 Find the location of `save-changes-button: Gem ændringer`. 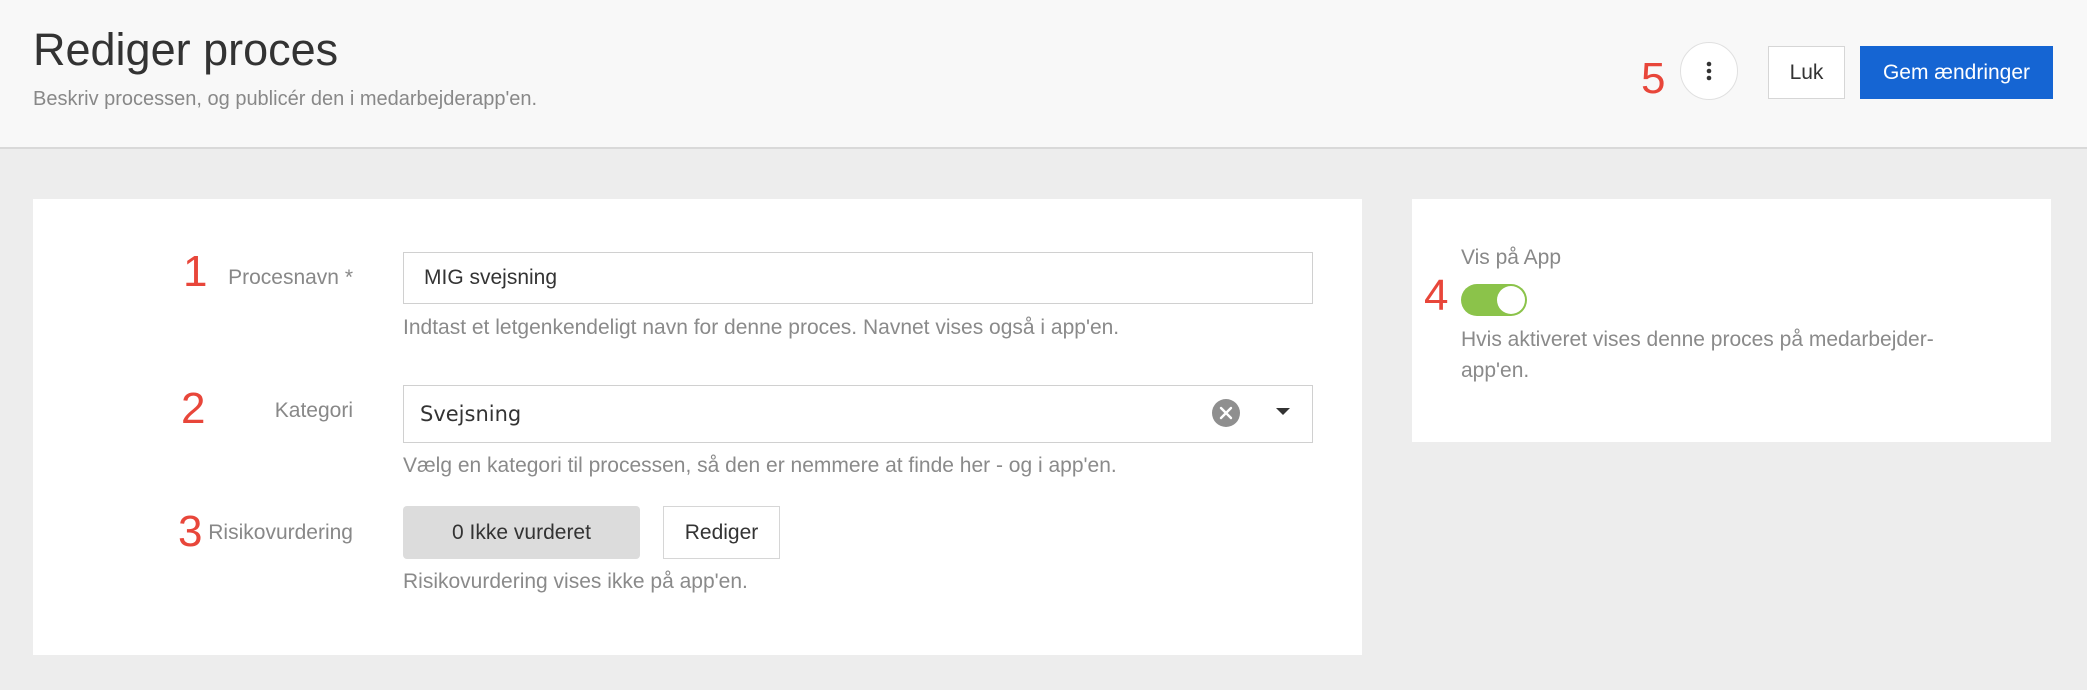

save-changes-button: Gem ændringer is located at coordinates (1956, 72).